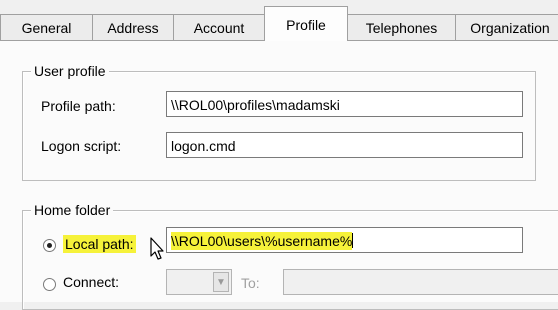 The image size is (558, 310). I want to click on logon-script-field: logon.cmd, so click(344, 145).